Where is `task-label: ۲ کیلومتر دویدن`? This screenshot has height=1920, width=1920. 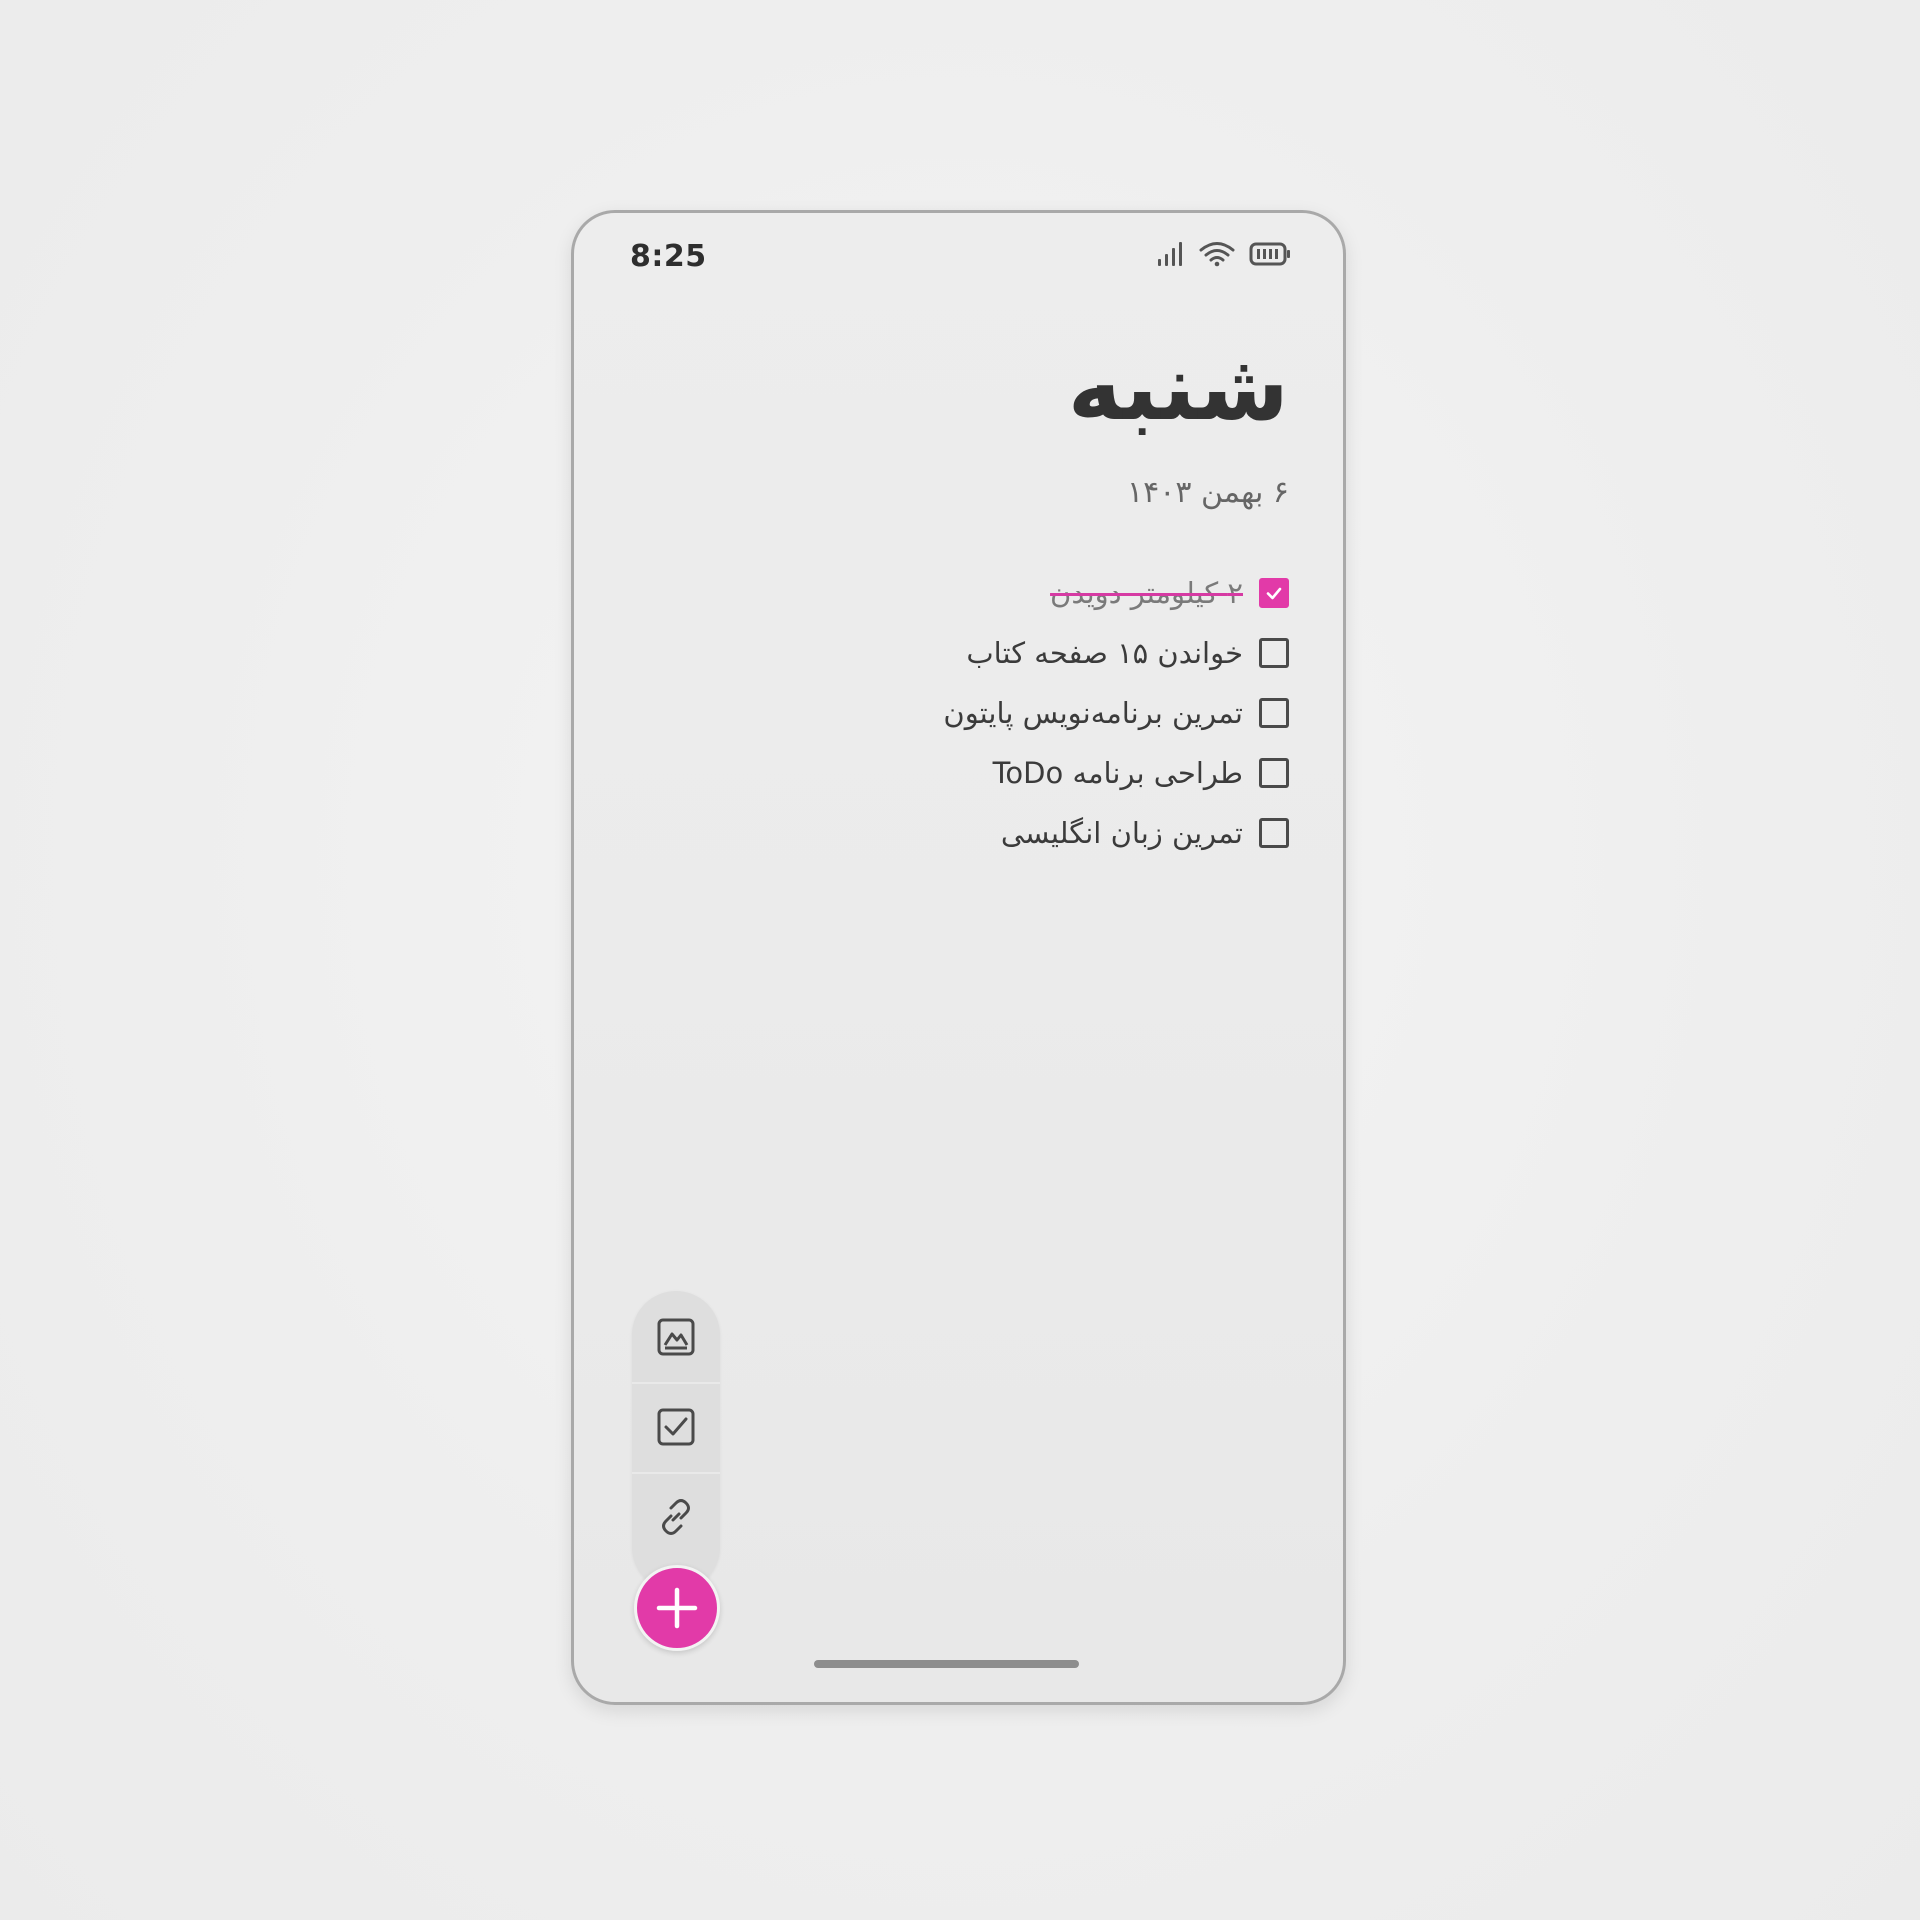 task-label: ۲ کیلومتر دویدن is located at coordinates (1146, 593).